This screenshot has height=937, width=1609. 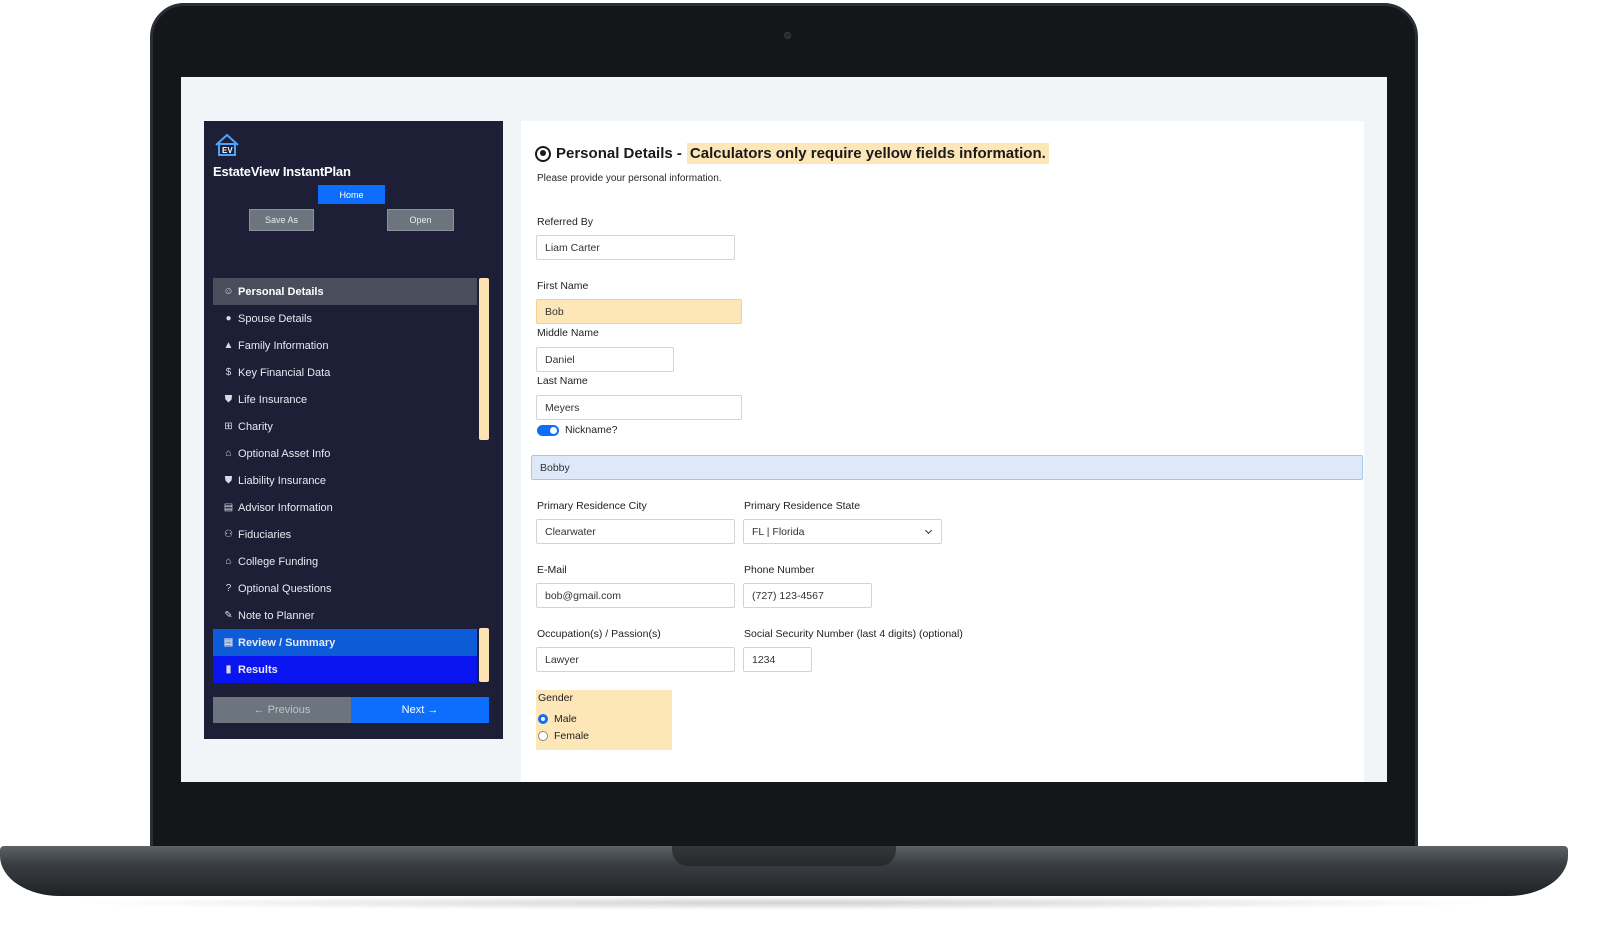 I want to click on phone-label: Phone Number, so click(x=779, y=570).